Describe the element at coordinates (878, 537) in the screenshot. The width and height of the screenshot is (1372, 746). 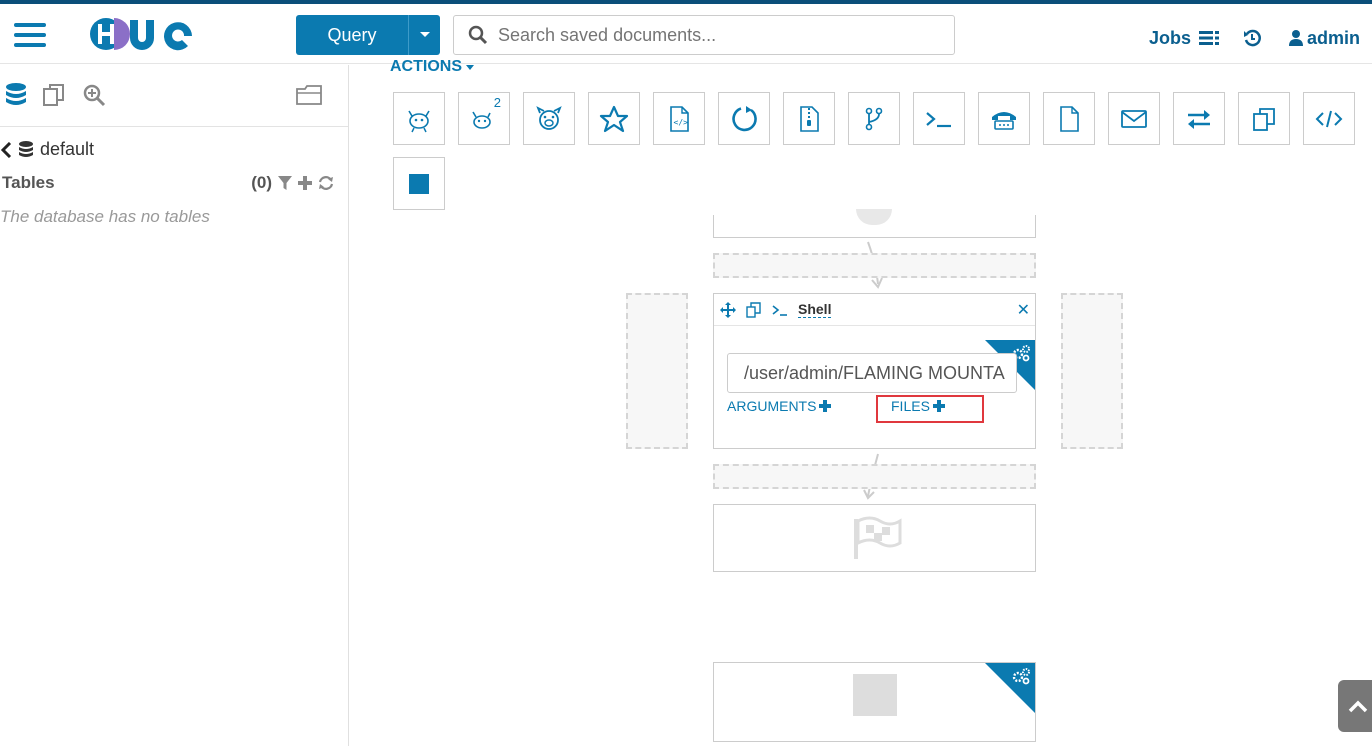
I see `flag-icon` at that location.